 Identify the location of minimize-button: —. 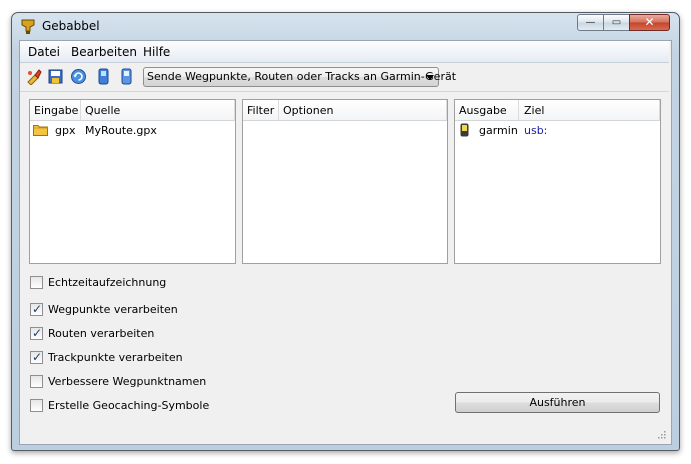
(590, 22).